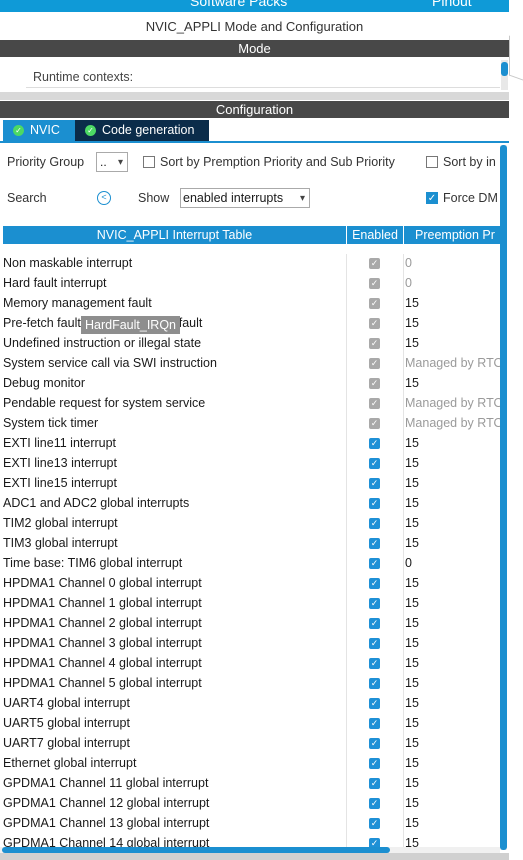  I want to click on column-header-interrupt: NVIC_APPLI Interrupt Table, so click(174, 235).